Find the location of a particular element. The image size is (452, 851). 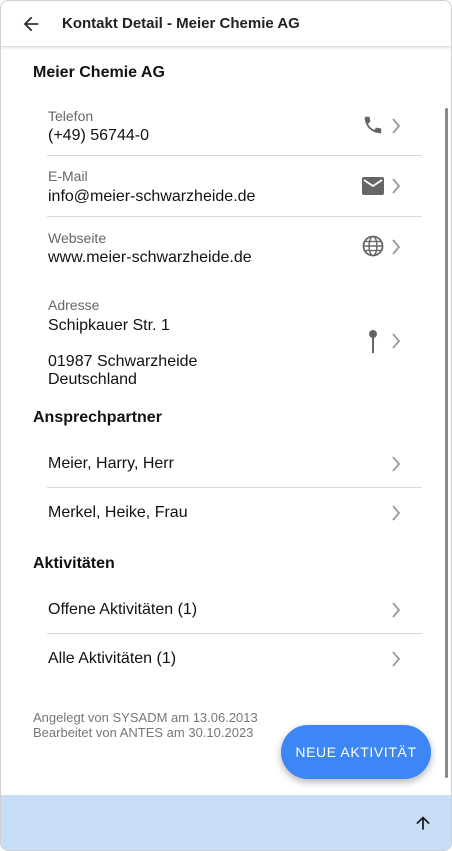

address-label: Adresse is located at coordinates (74, 305).